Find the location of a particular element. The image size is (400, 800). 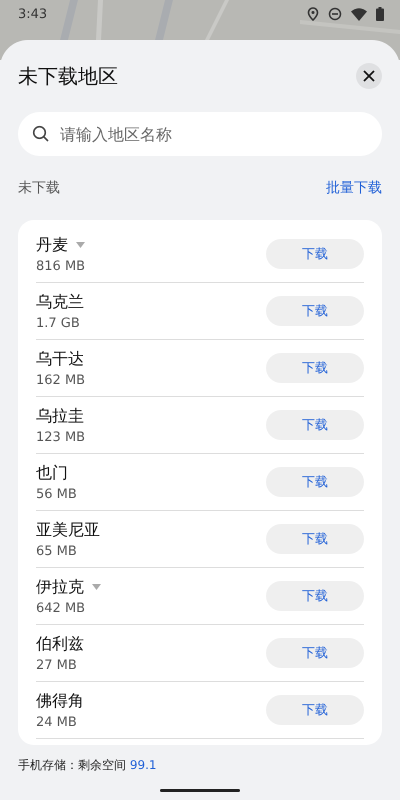

region-size: 1.7 GB is located at coordinates (58, 323).